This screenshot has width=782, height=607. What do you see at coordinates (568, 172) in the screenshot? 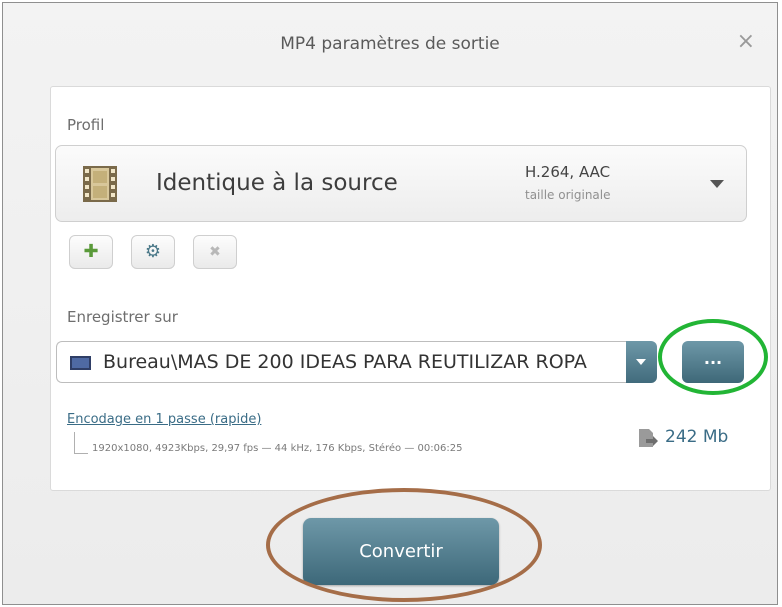
I see `profile-codec: H.264, AAC` at bounding box center [568, 172].